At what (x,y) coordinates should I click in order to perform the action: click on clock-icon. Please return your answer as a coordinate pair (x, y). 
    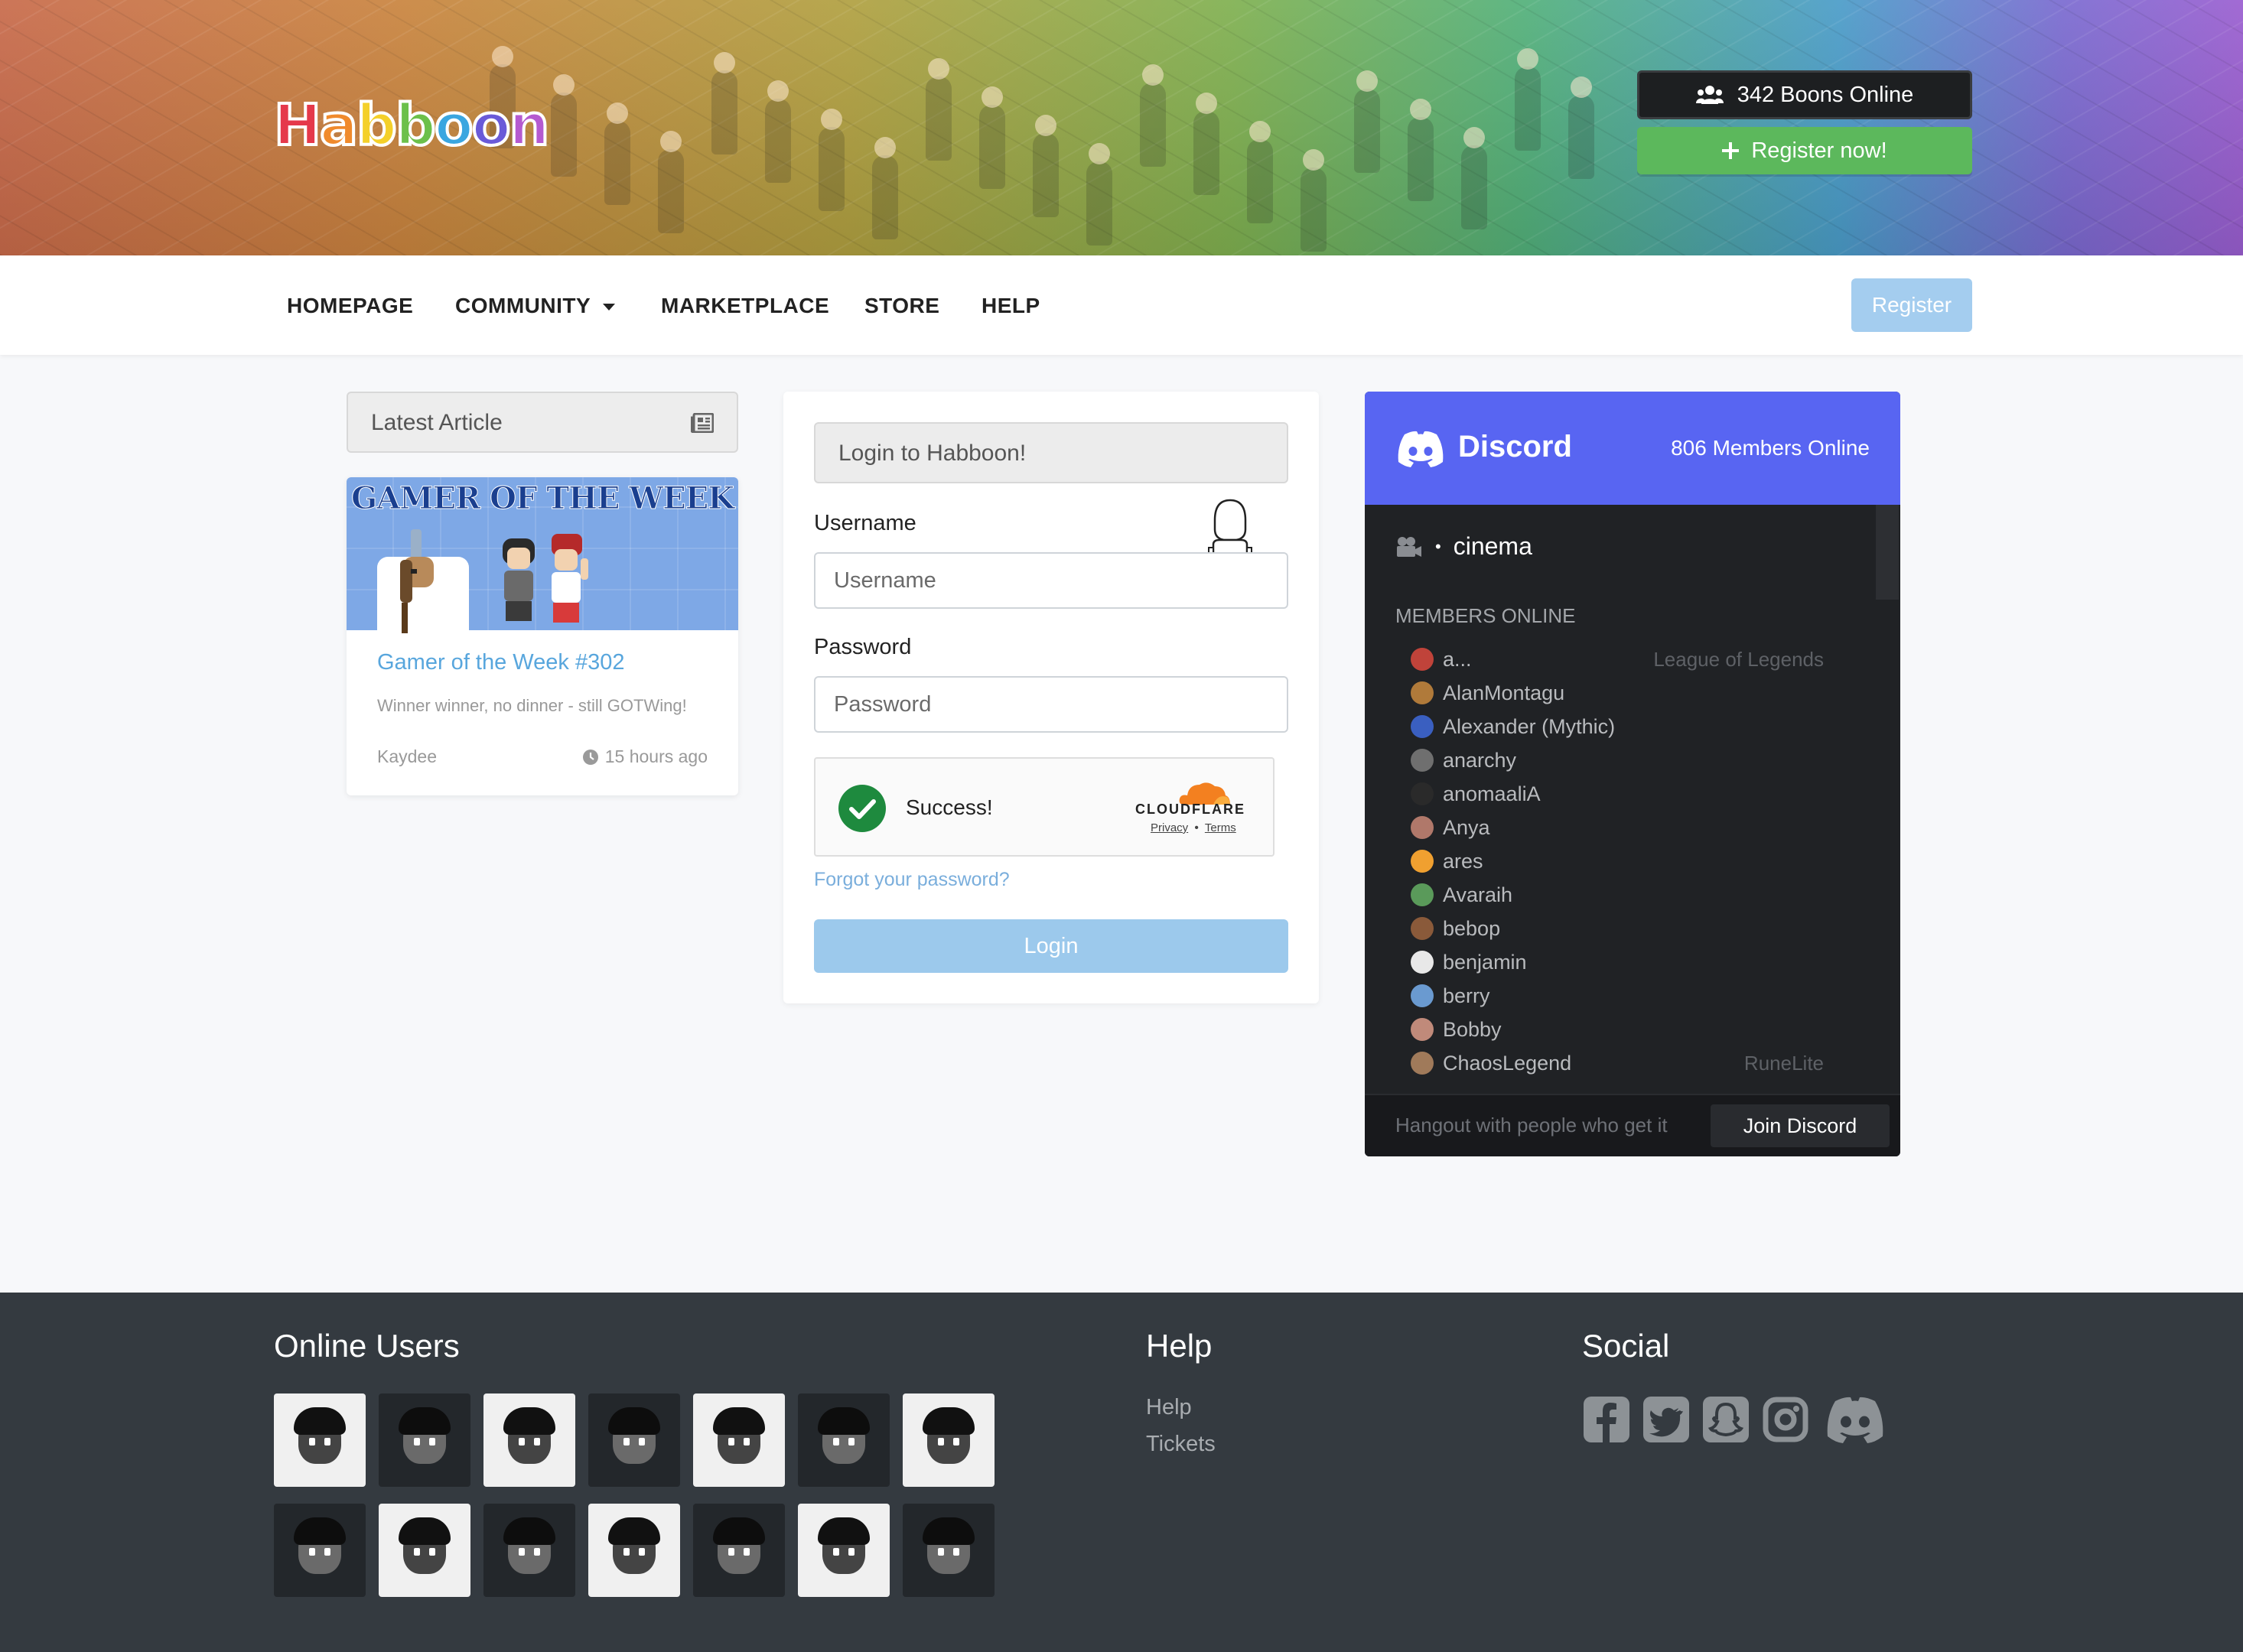
    Looking at the image, I should click on (590, 757).